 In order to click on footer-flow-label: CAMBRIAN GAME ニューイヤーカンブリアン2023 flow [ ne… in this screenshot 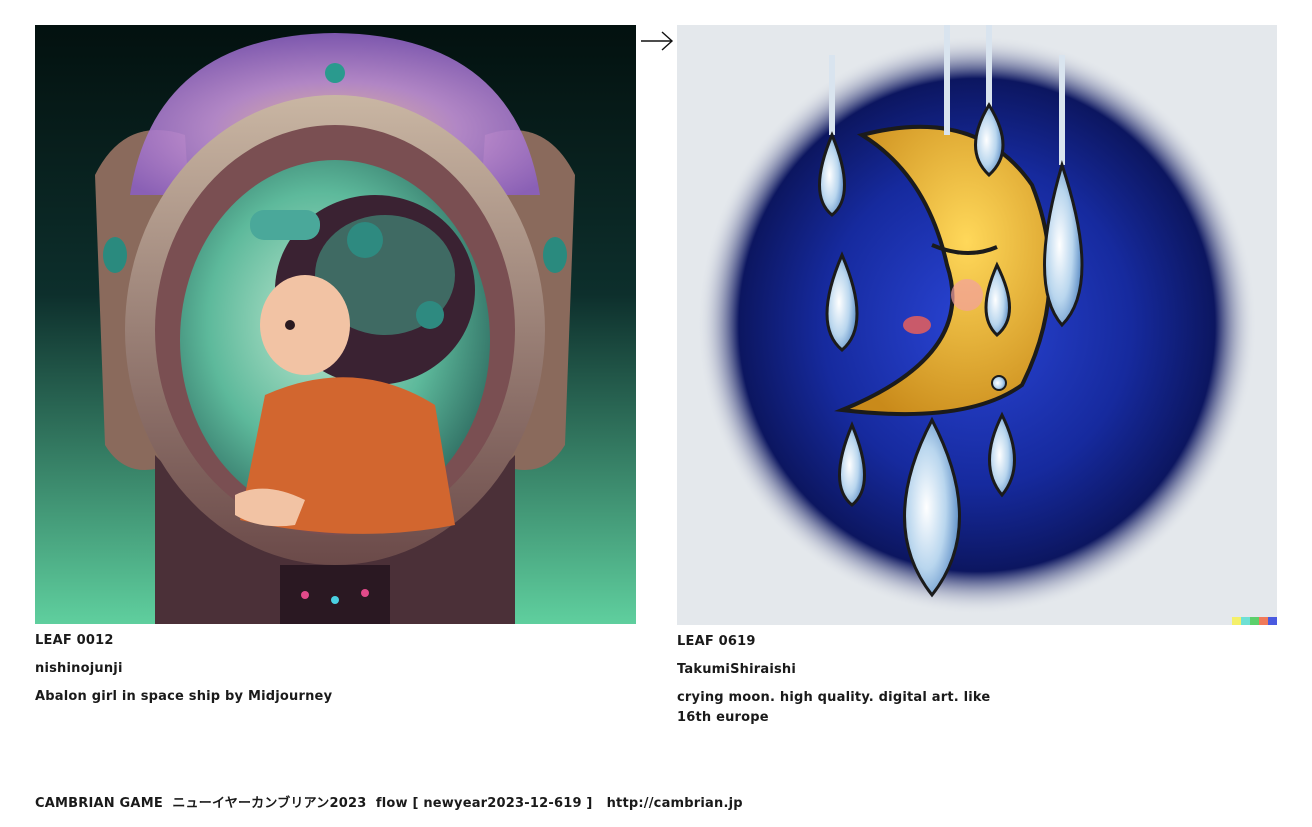, I will do `click(314, 803)`.